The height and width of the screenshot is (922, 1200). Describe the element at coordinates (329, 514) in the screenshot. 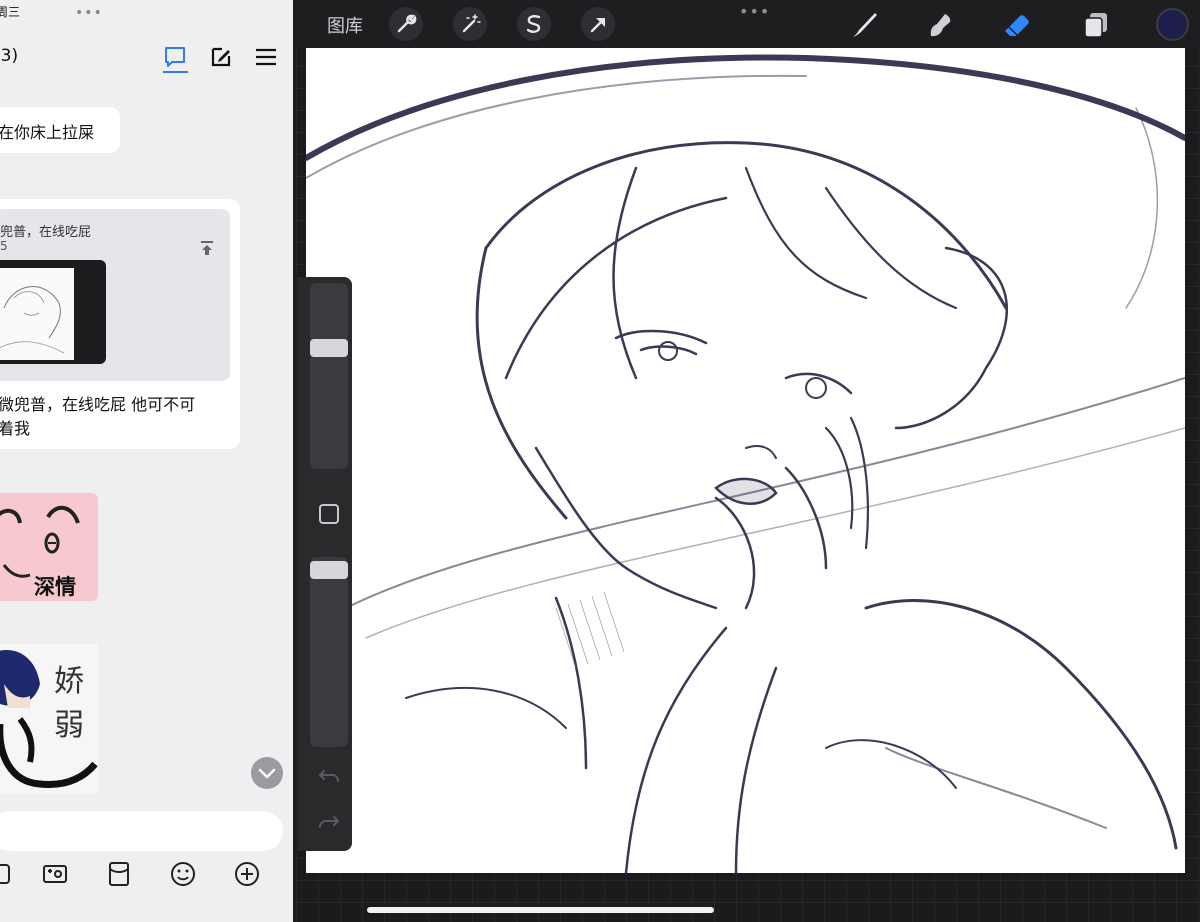

I see `modify-button` at that location.